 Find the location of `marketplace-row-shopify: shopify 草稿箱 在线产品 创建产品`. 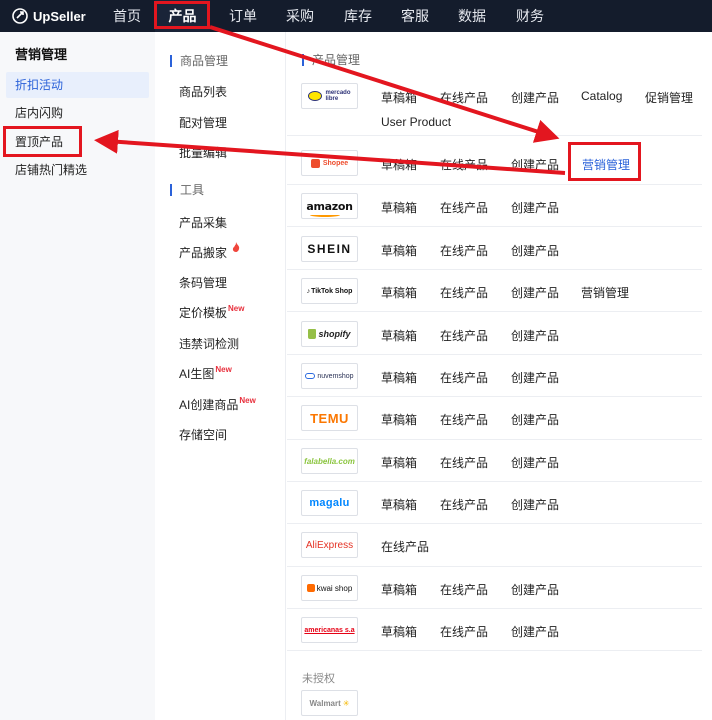

marketplace-row-shopify: shopify 草稿箱 在线产品 创建产品 is located at coordinates (494, 334).